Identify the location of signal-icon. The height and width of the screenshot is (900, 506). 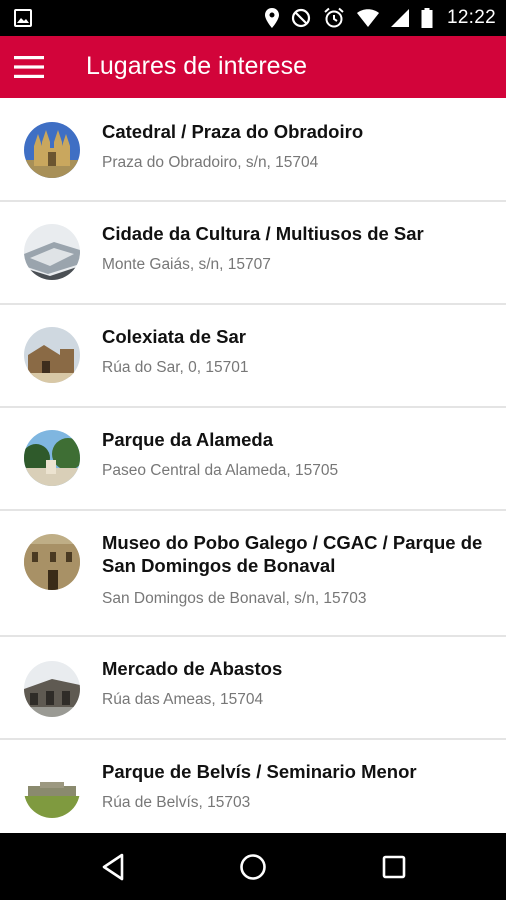
(399, 18).